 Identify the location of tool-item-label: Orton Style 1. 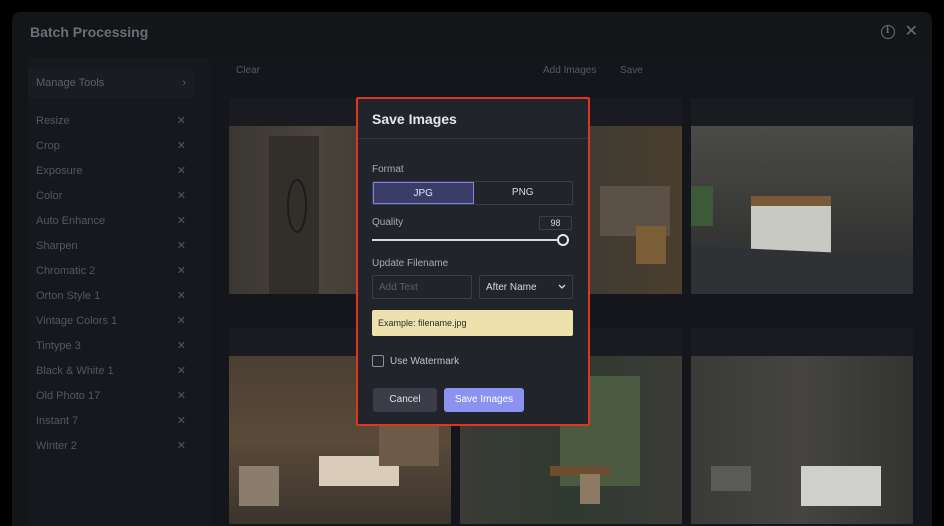
(68, 295).